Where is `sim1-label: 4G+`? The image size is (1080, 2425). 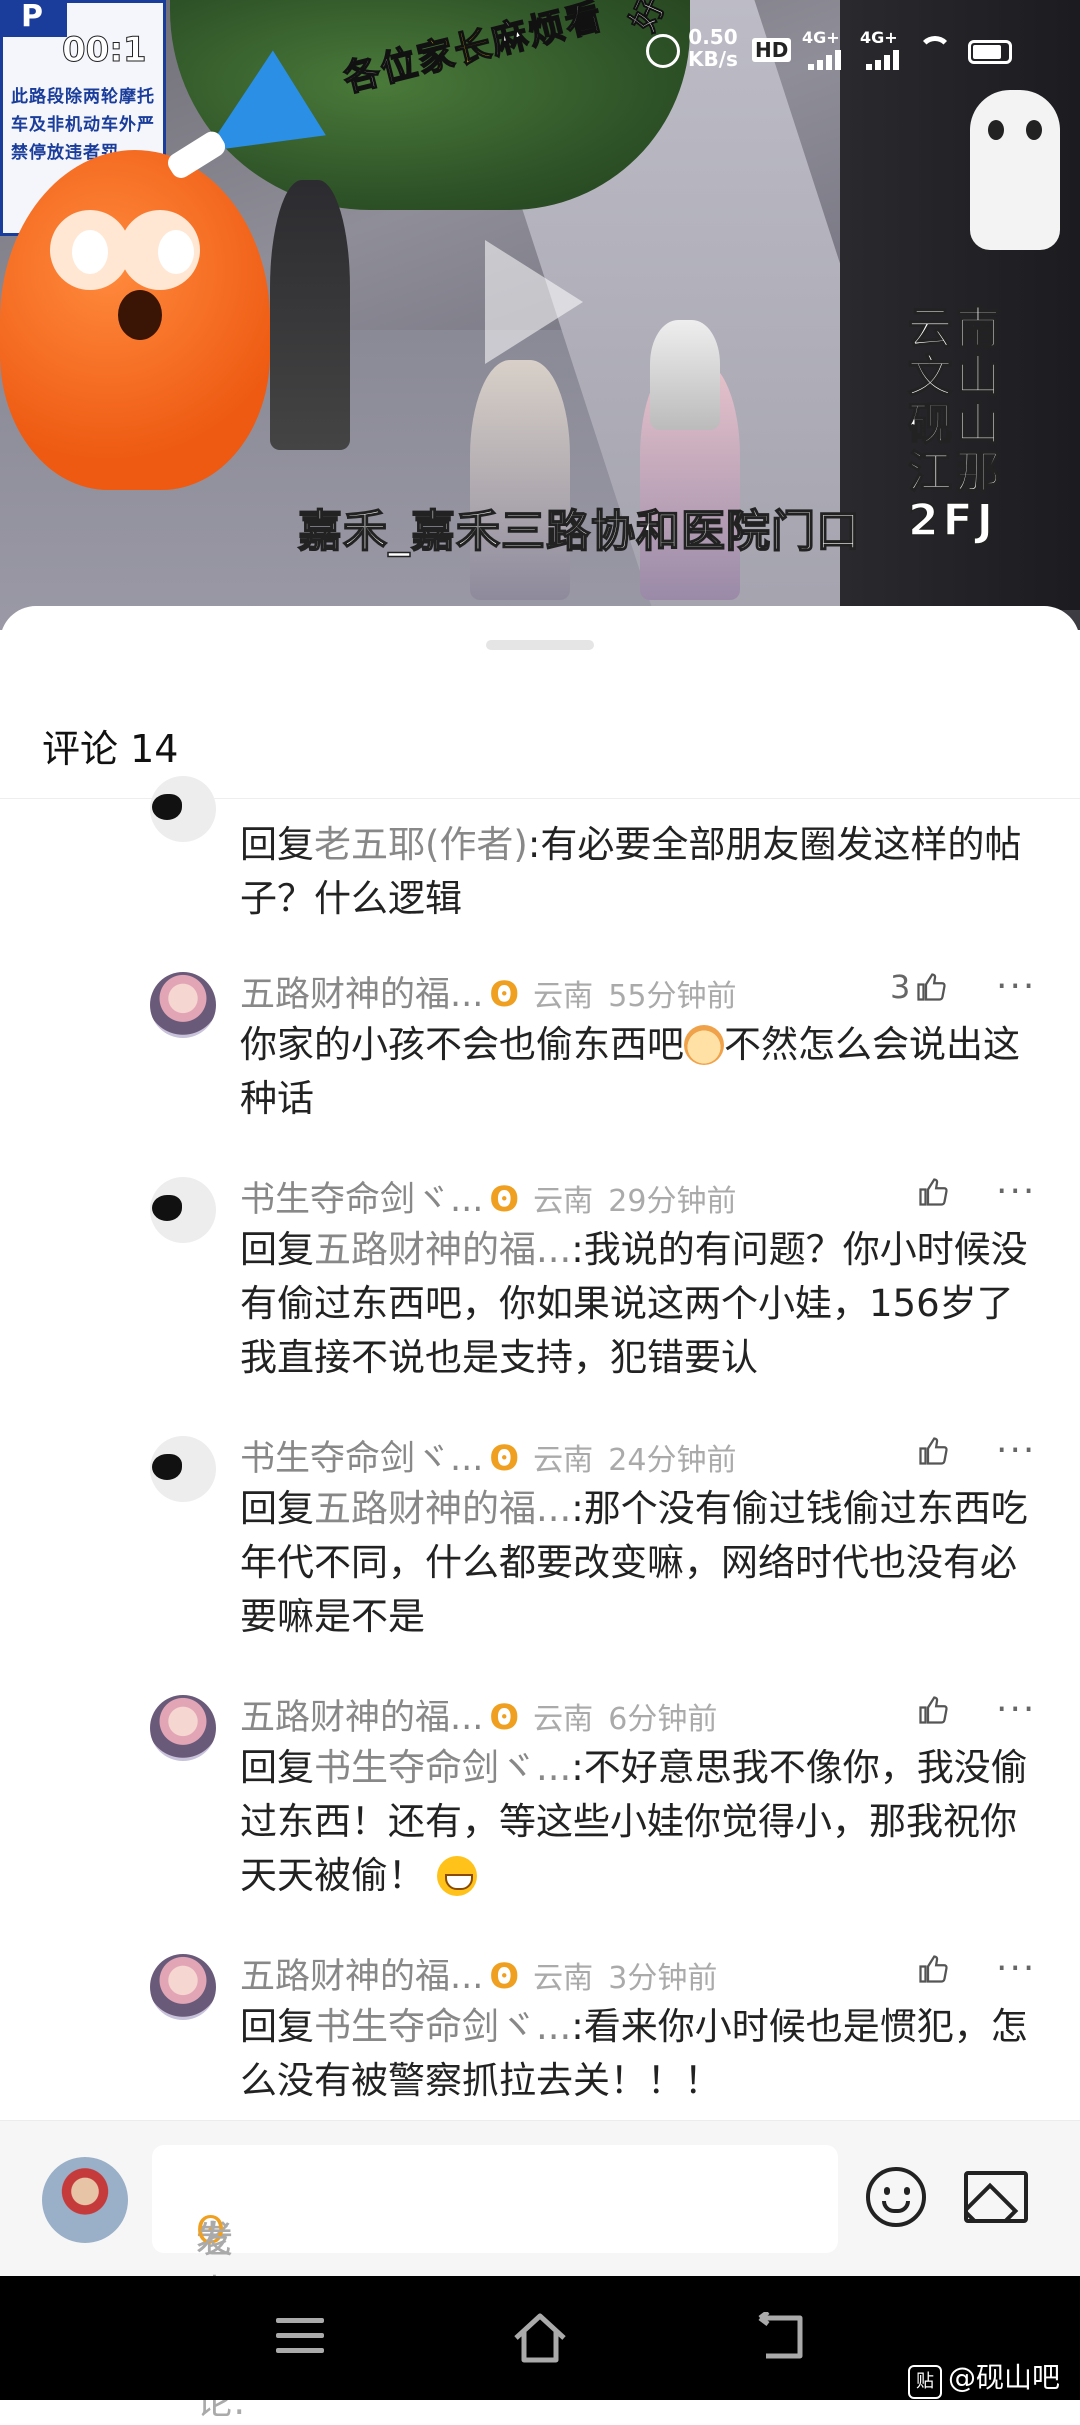
sim1-label: 4G+ is located at coordinates (821, 37).